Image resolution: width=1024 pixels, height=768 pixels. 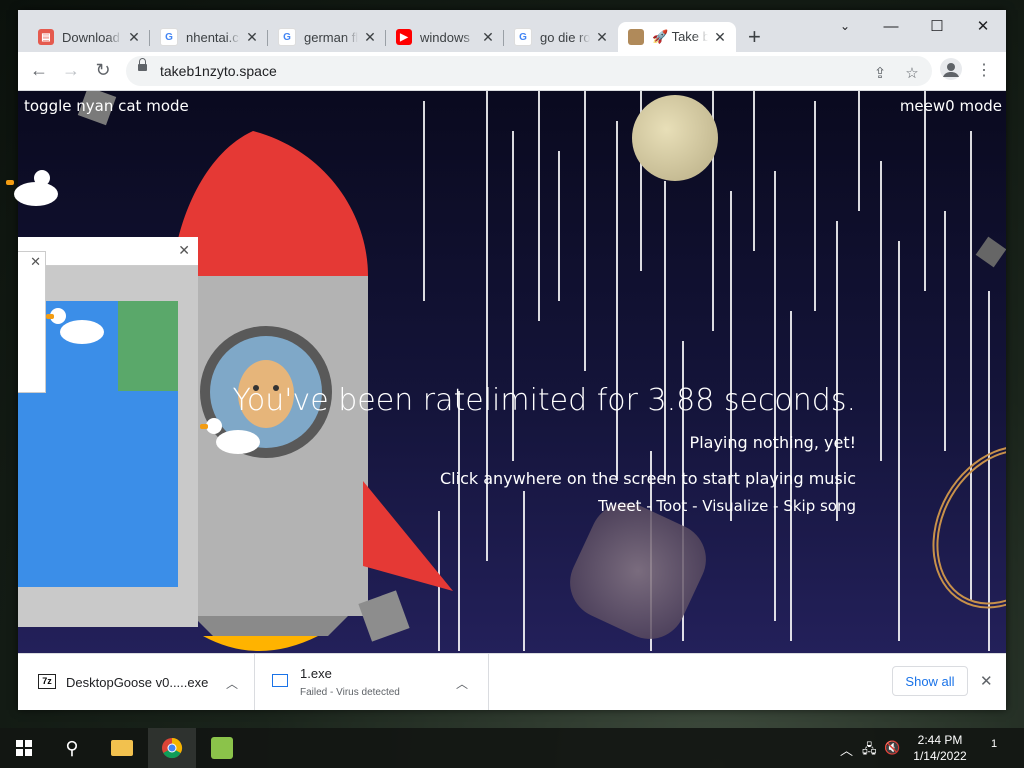 What do you see at coordinates (24, 748) in the screenshot?
I see `windows-start-icon` at bounding box center [24, 748].